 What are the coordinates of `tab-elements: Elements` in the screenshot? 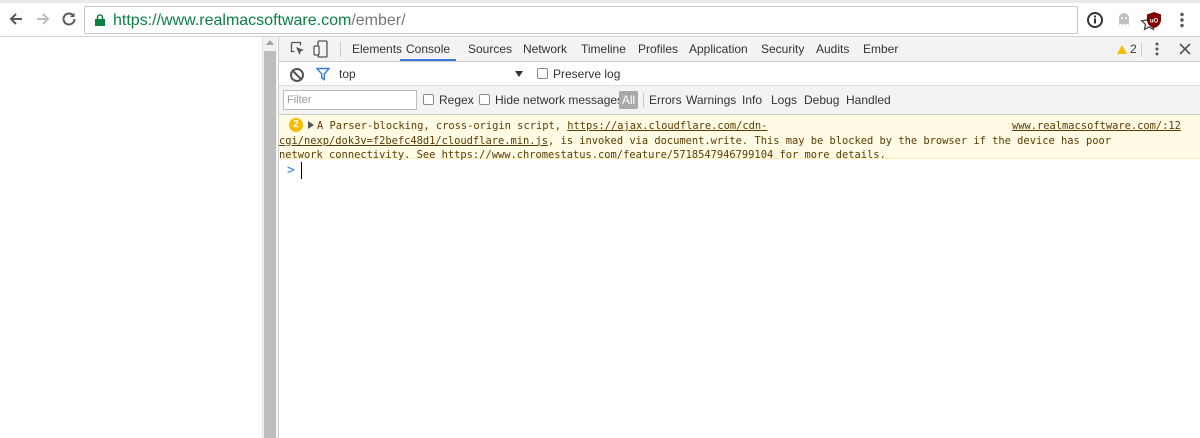 It's located at (377, 49).